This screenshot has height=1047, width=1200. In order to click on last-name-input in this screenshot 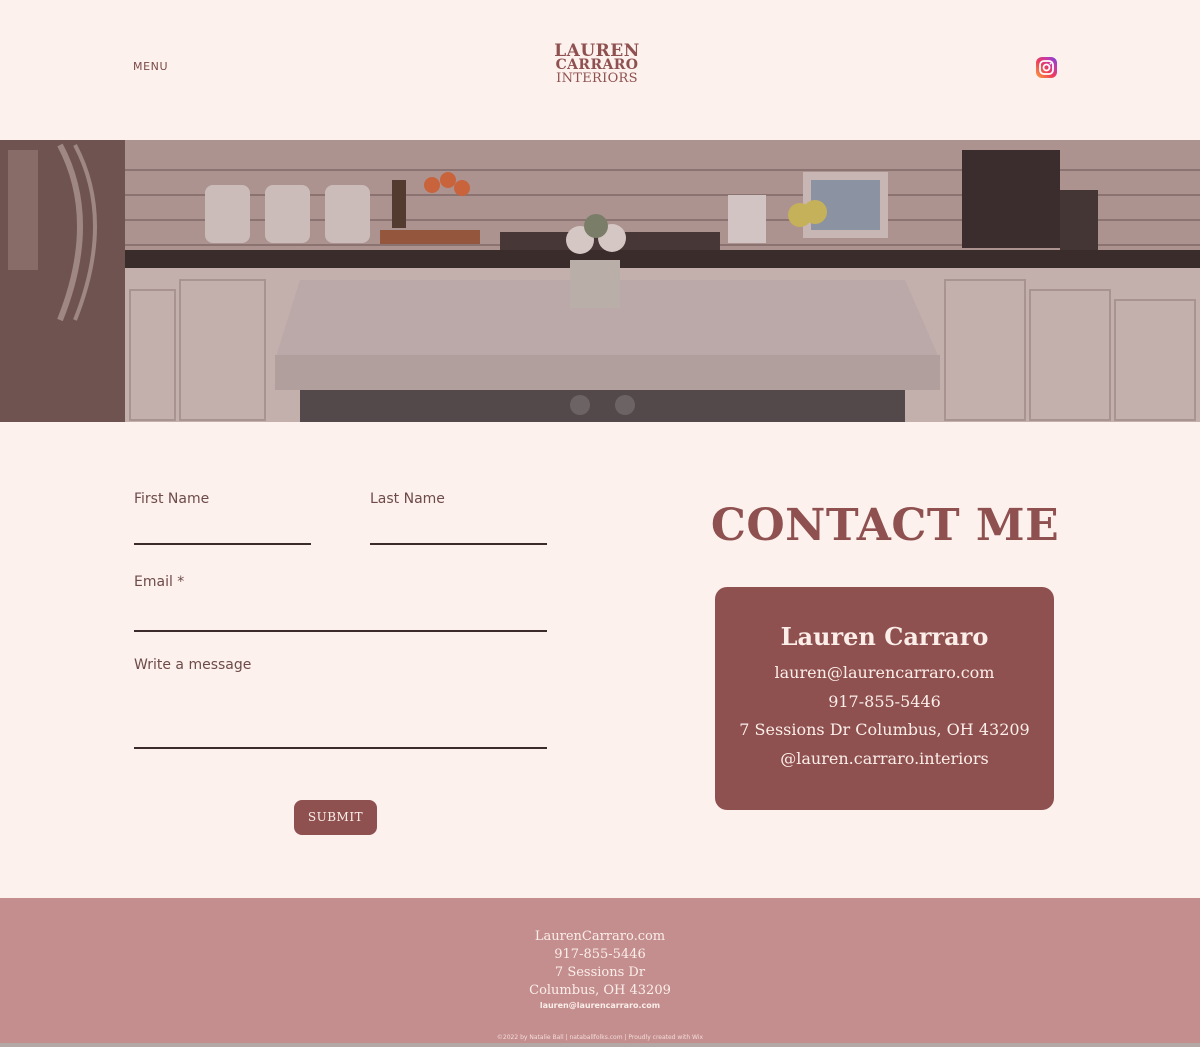, I will do `click(458, 544)`.